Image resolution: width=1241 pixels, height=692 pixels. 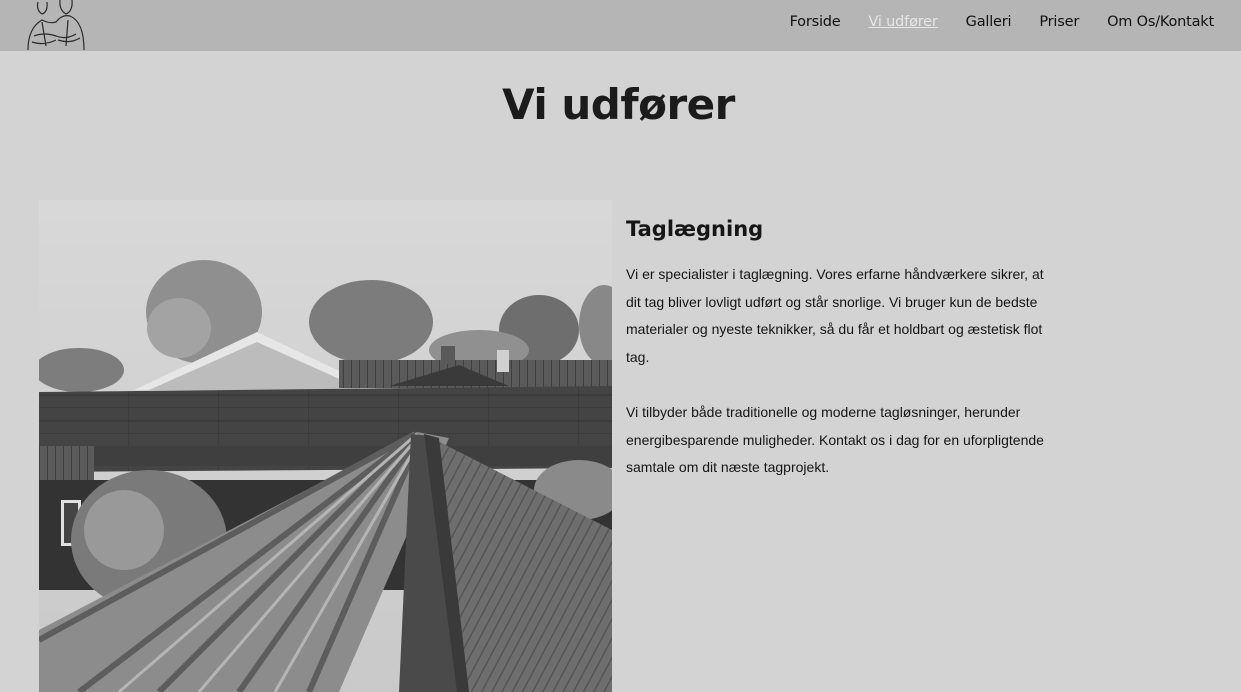 I want to click on nav-item-vi-udforer: Vi udfører, so click(x=903, y=22).